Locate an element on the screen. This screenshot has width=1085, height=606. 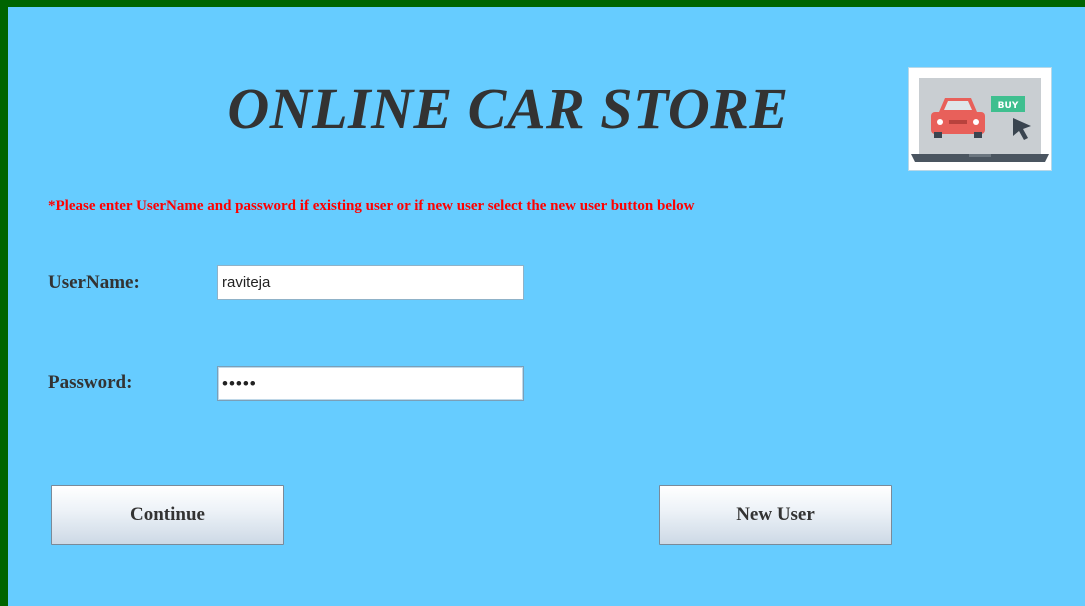
password-input is located at coordinates (370, 383).